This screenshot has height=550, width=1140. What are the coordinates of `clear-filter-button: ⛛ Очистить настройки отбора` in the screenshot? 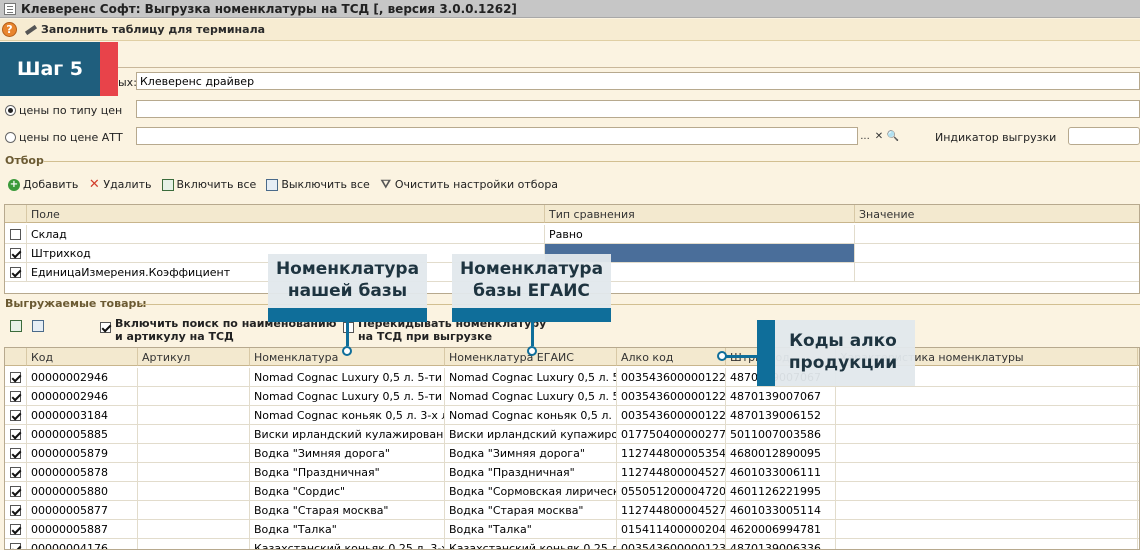 It's located at (469, 184).